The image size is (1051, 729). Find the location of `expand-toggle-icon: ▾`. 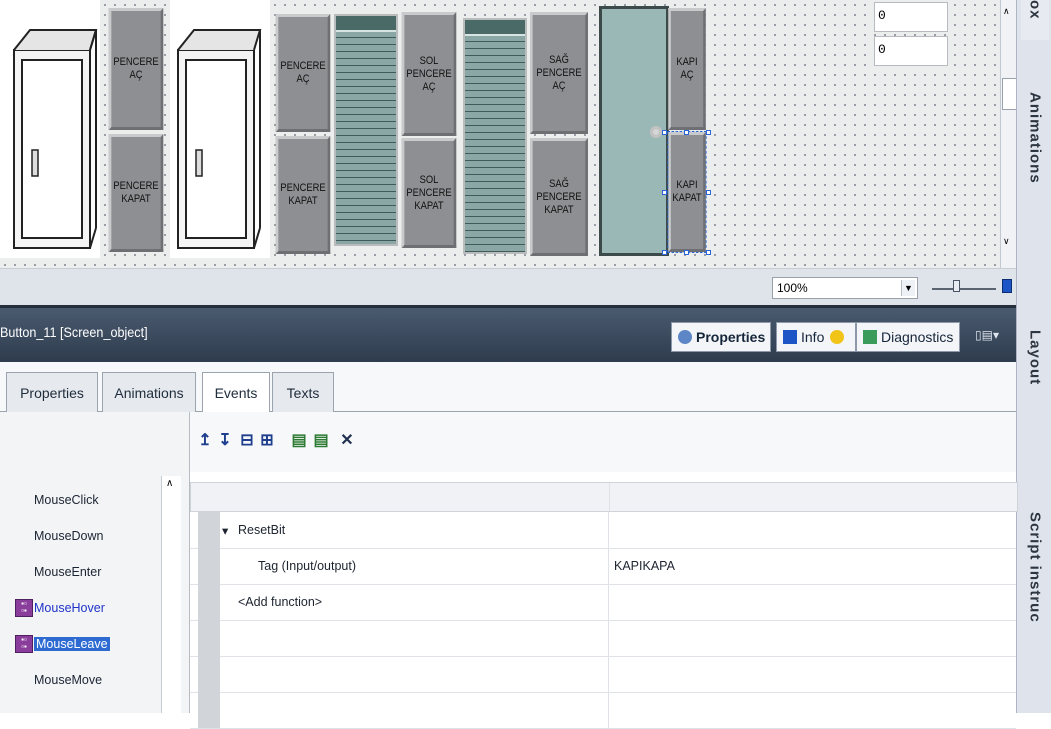

expand-toggle-icon: ▾ is located at coordinates (225, 530).